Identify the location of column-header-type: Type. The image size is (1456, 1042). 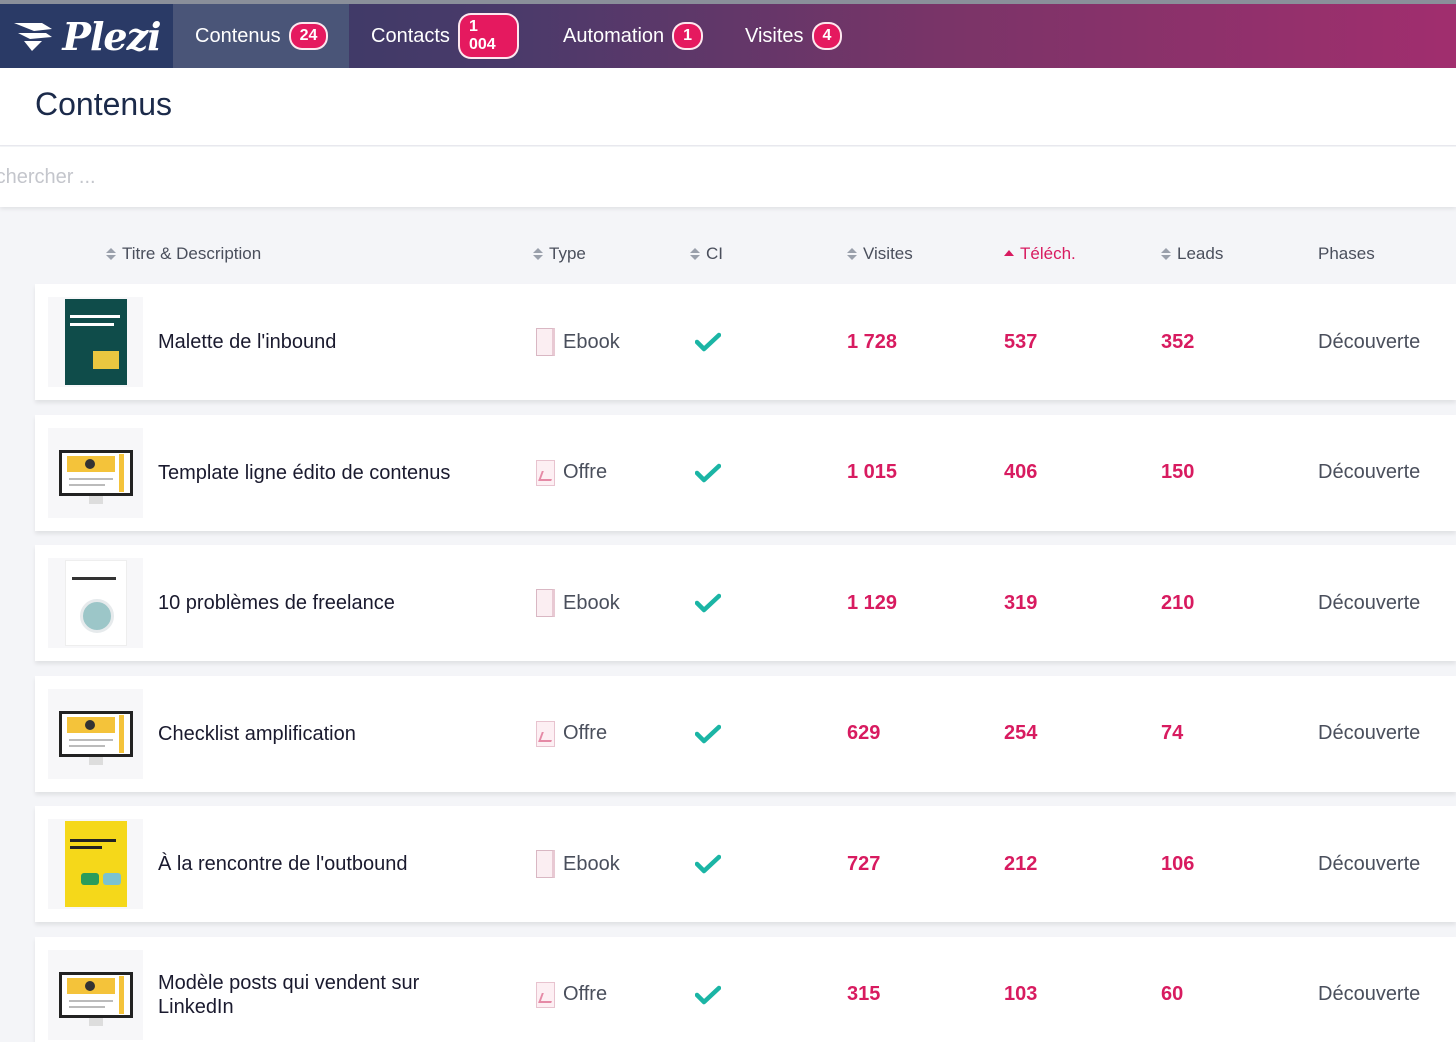
(559, 254).